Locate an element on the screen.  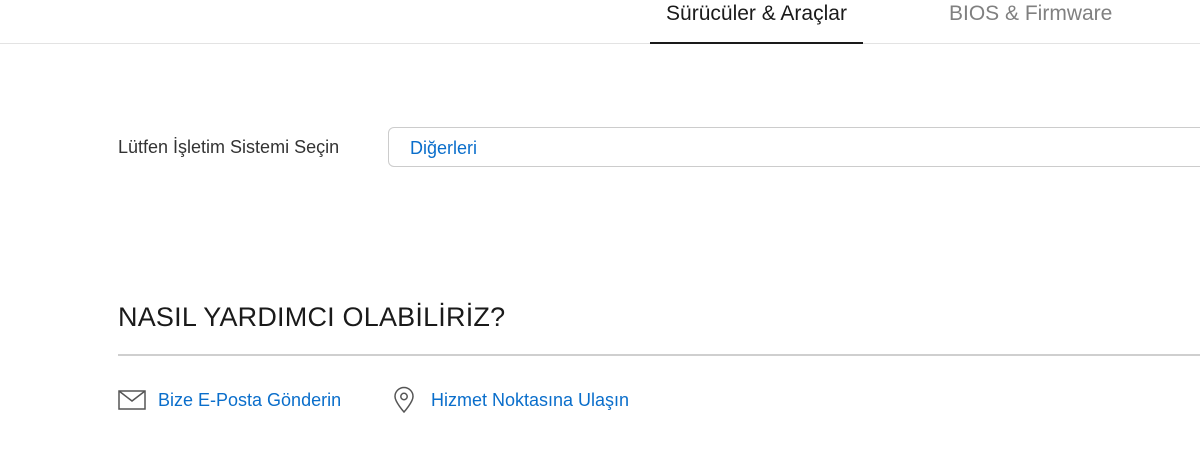
email-us-link: Bize E-Posta Gönderin is located at coordinates (229, 400).